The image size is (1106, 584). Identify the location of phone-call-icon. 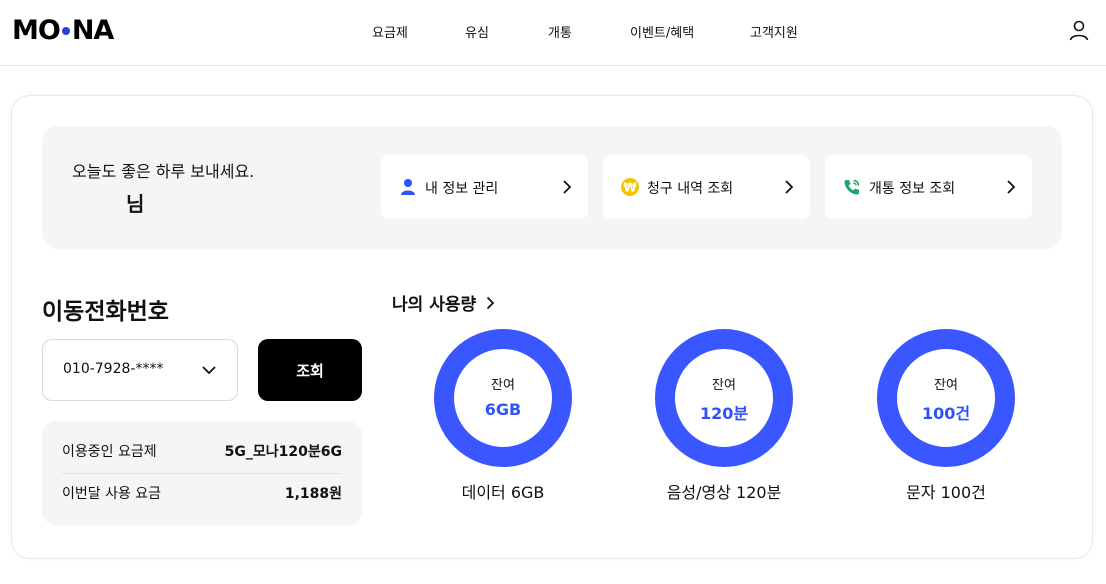
(852, 187).